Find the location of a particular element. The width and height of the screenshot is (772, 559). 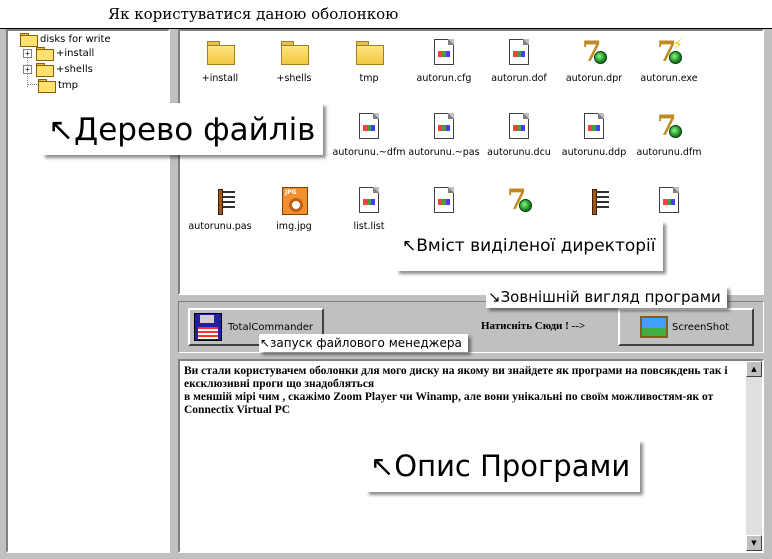

window-title: Як користуватися даною оболонкою is located at coordinates (253, 14).